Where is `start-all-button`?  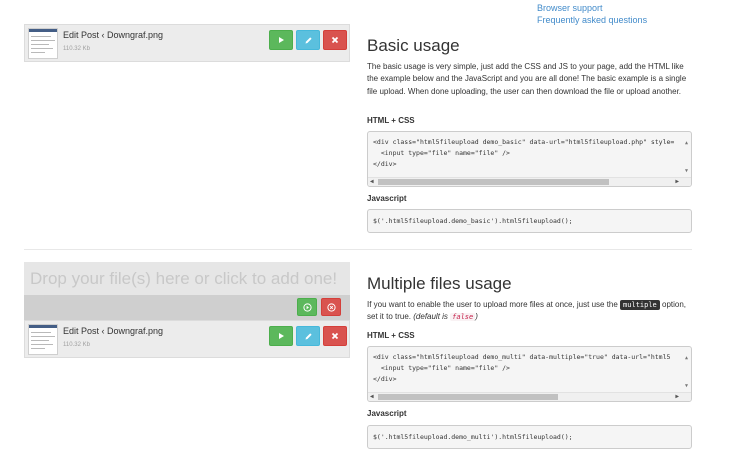
start-all-button is located at coordinates (307, 307).